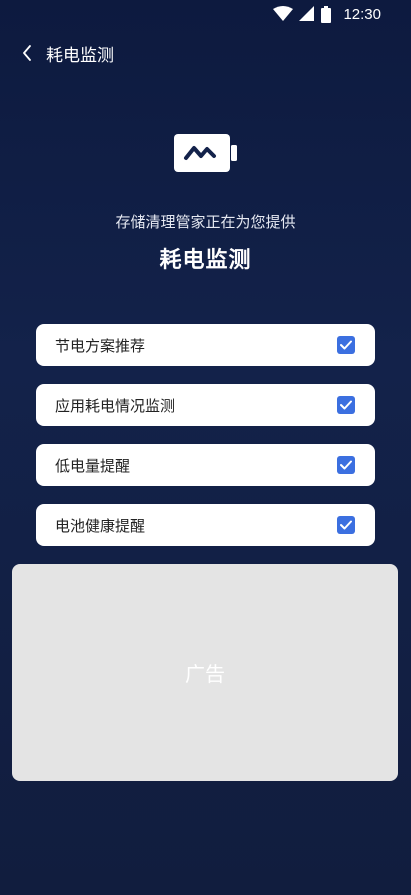  Describe the element at coordinates (205, 14) in the screenshot. I see `status-bar: 12:30` at that location.